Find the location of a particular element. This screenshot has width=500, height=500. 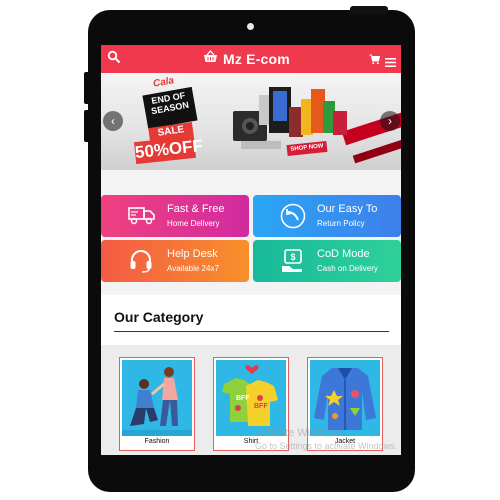

service-card-help: Help Desk Available 24x7 is located at coordinates (175, 261).